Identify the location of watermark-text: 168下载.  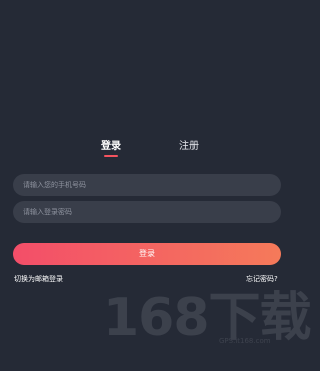
(207, 318).